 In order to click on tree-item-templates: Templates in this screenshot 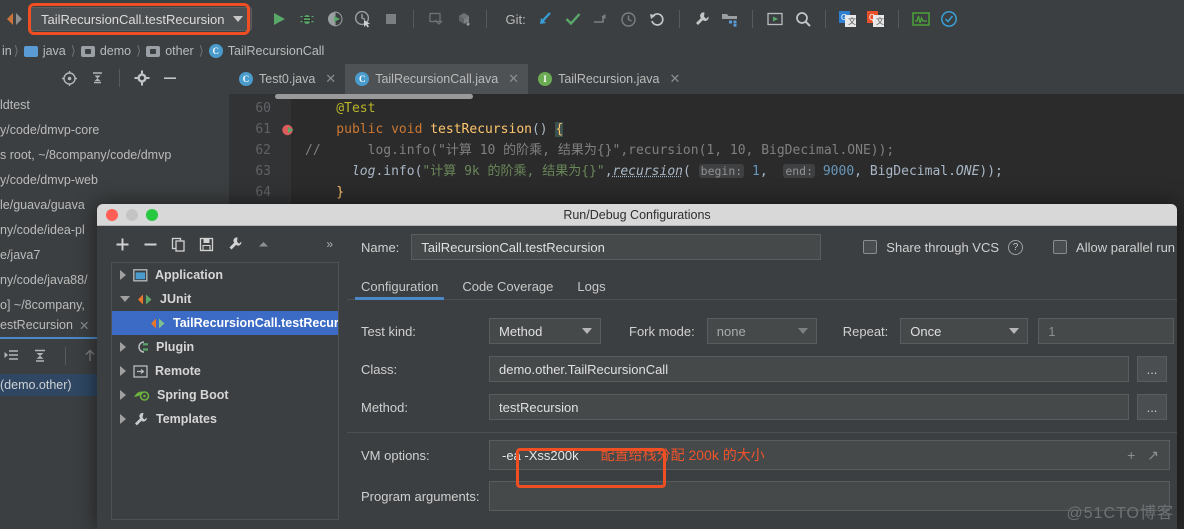, I will do `click(225, 419)`.